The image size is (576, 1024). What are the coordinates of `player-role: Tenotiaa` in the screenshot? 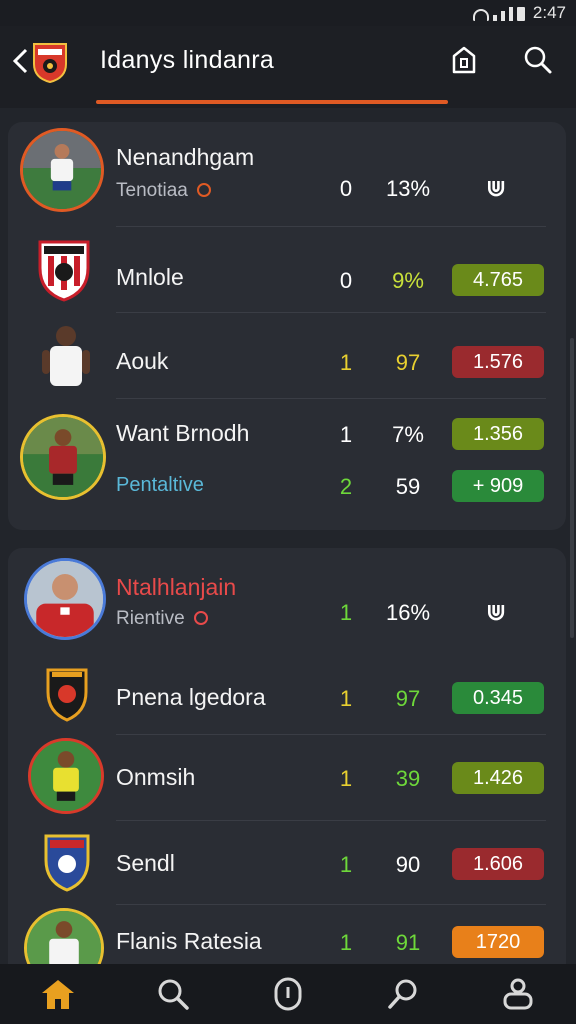 It's located at (164, 191).